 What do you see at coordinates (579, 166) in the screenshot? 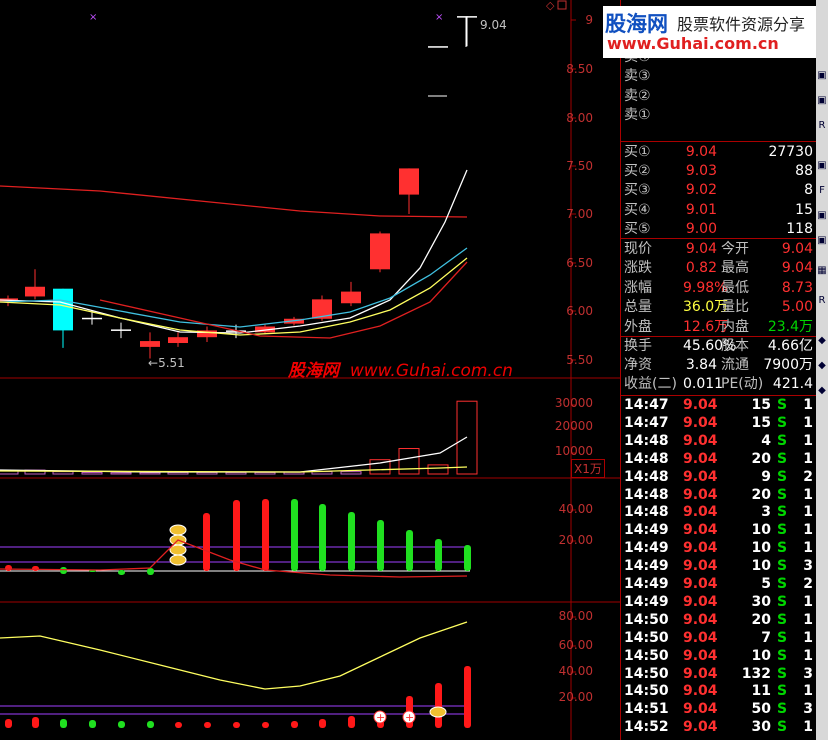
I see `price-axis-label: 7.50` at bounding box center [579, 166].